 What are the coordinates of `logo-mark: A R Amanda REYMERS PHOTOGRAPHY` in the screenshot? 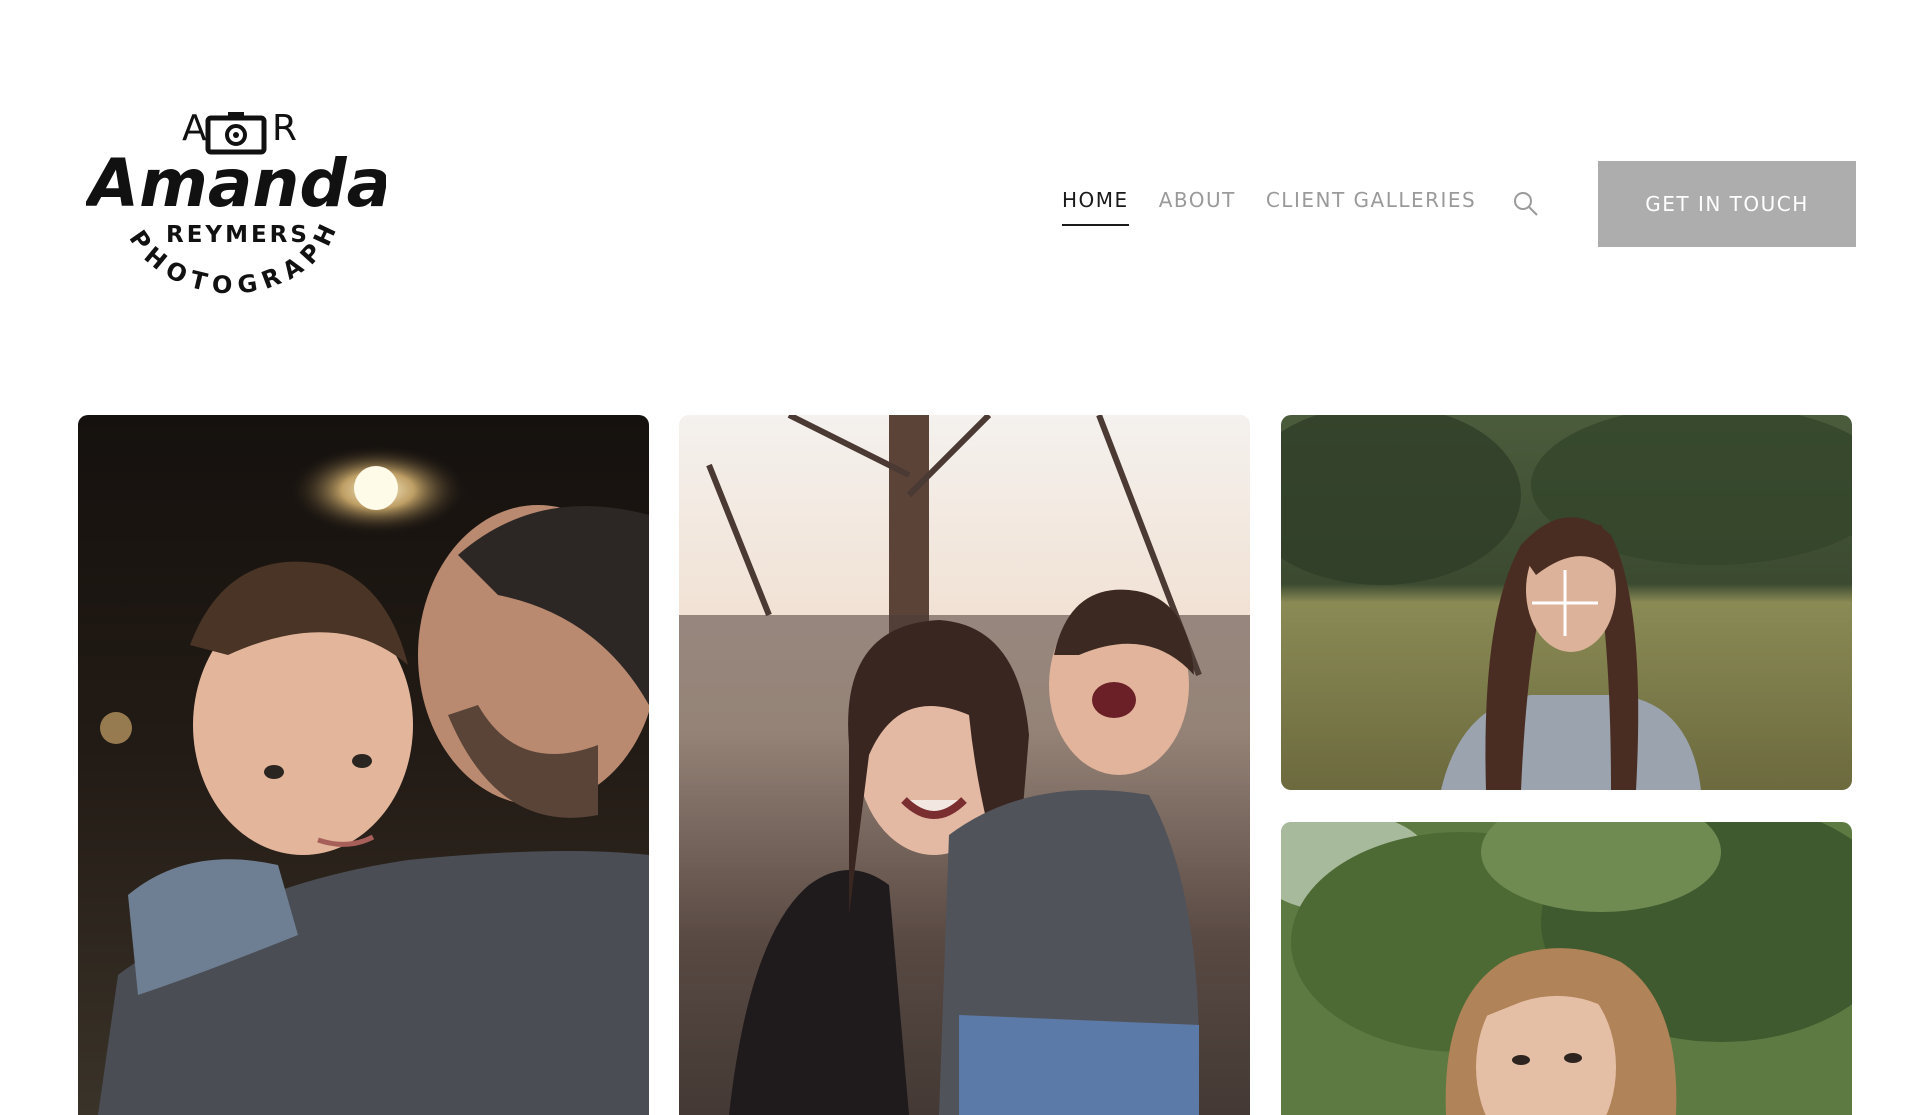 It's located at (232, 189).